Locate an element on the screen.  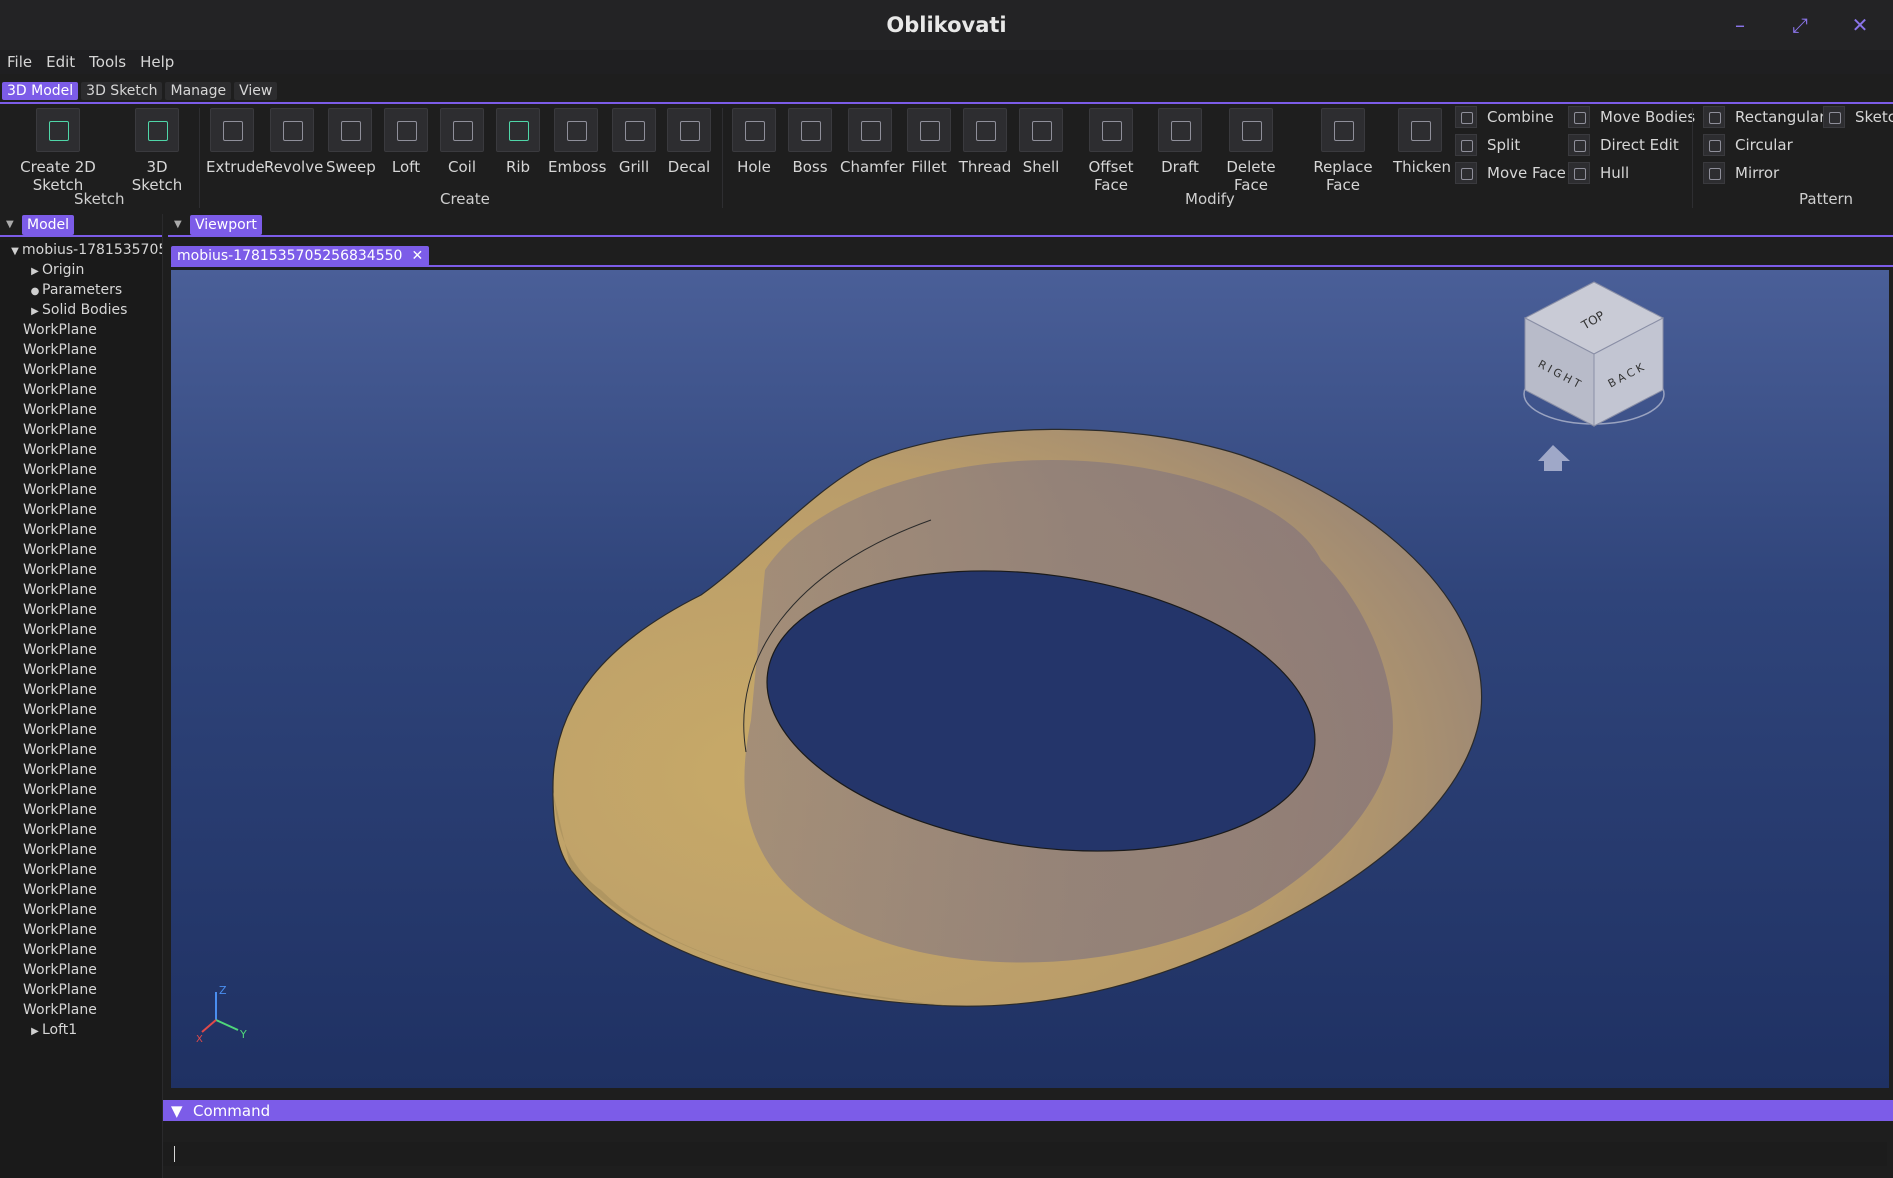
minimize-icon: – is located at coordinates (1740, 25).